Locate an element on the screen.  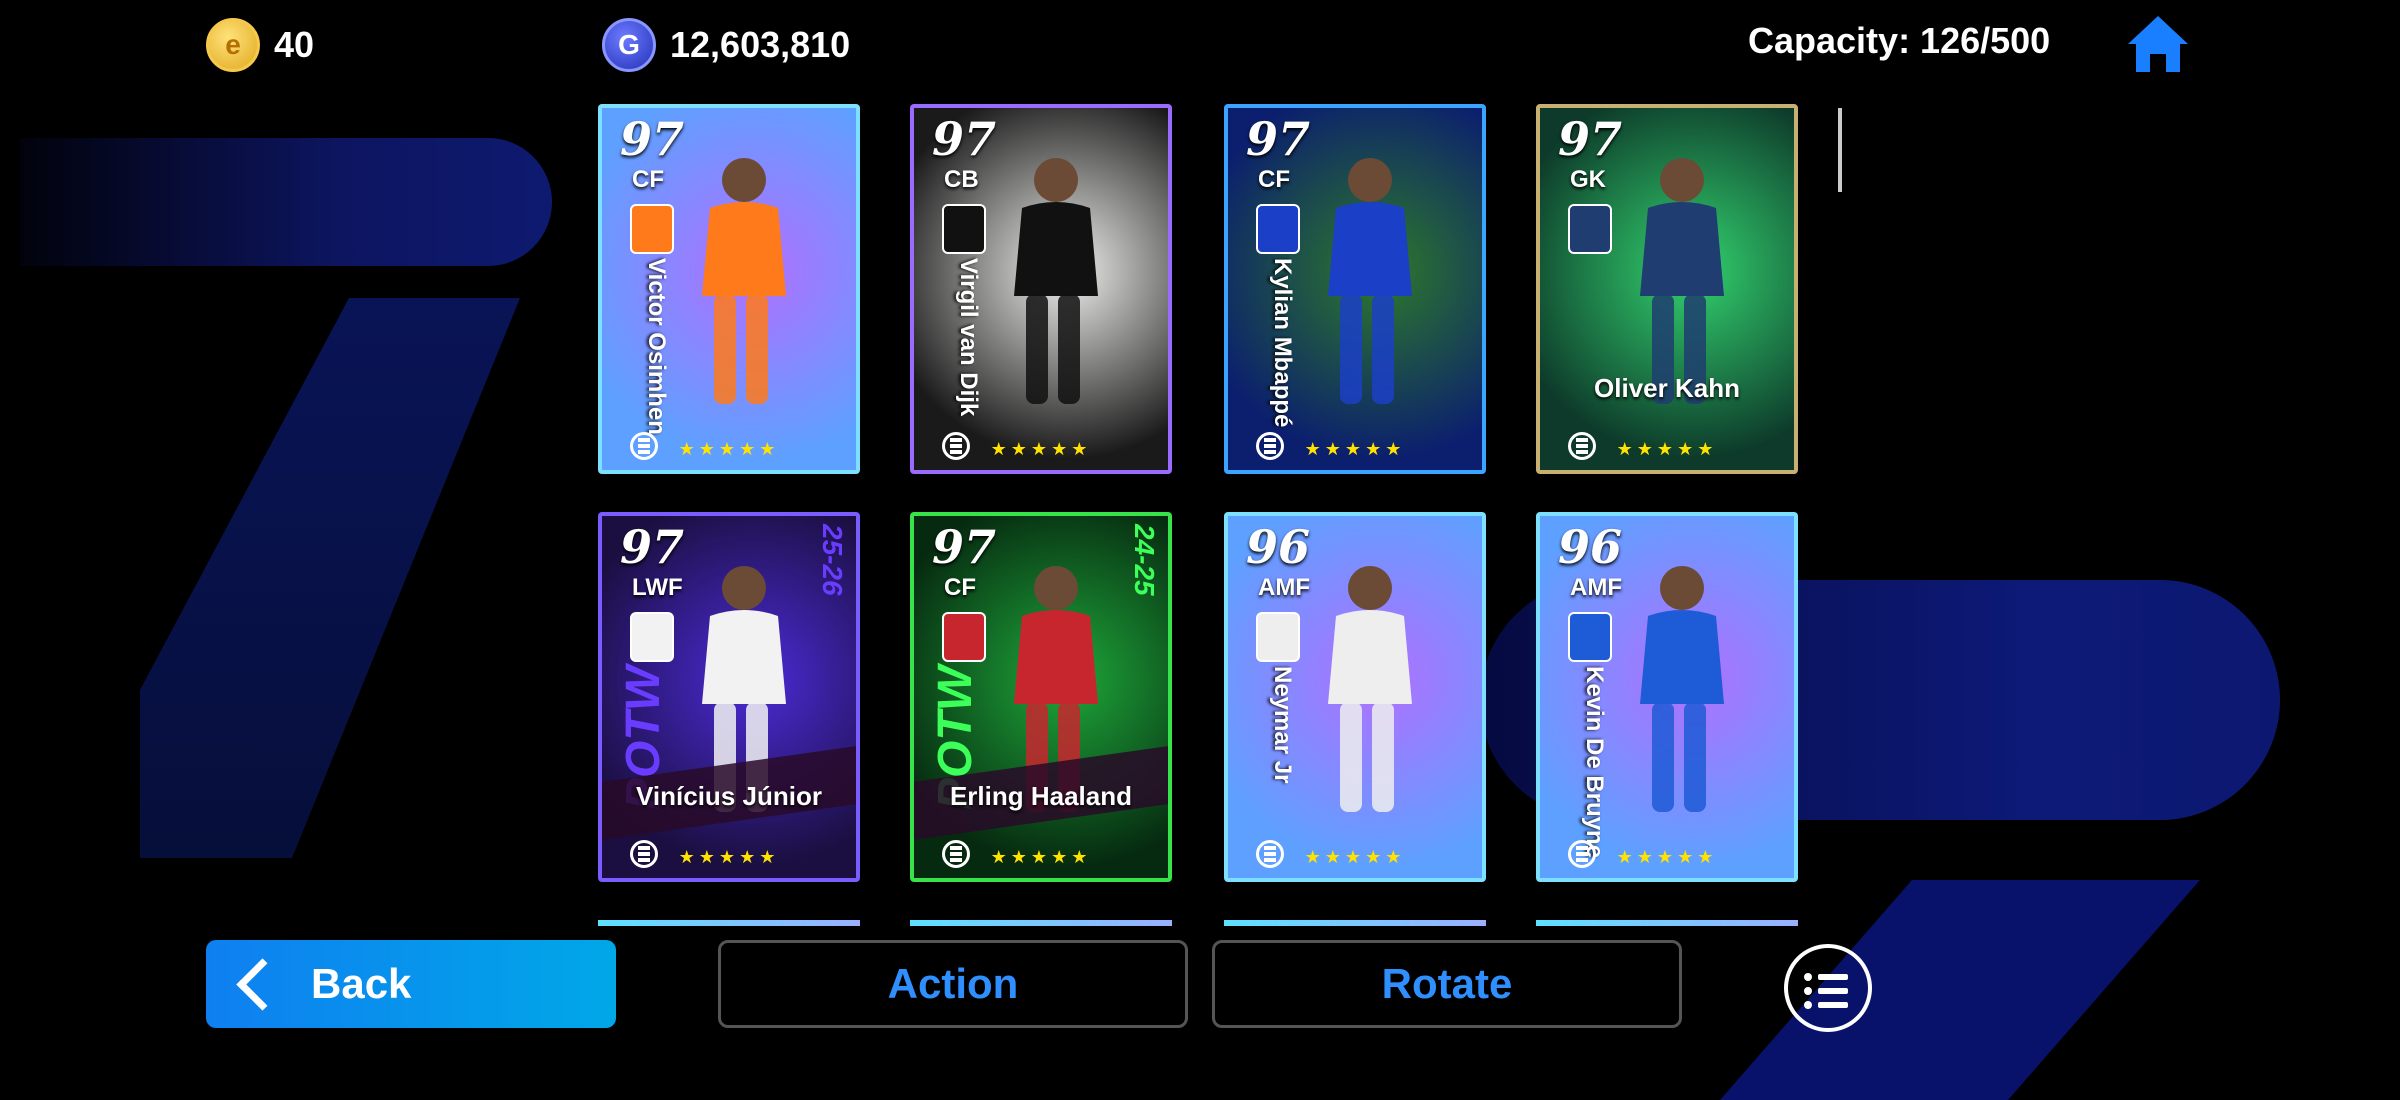
home-icon is located at coordinates (2158, 44).